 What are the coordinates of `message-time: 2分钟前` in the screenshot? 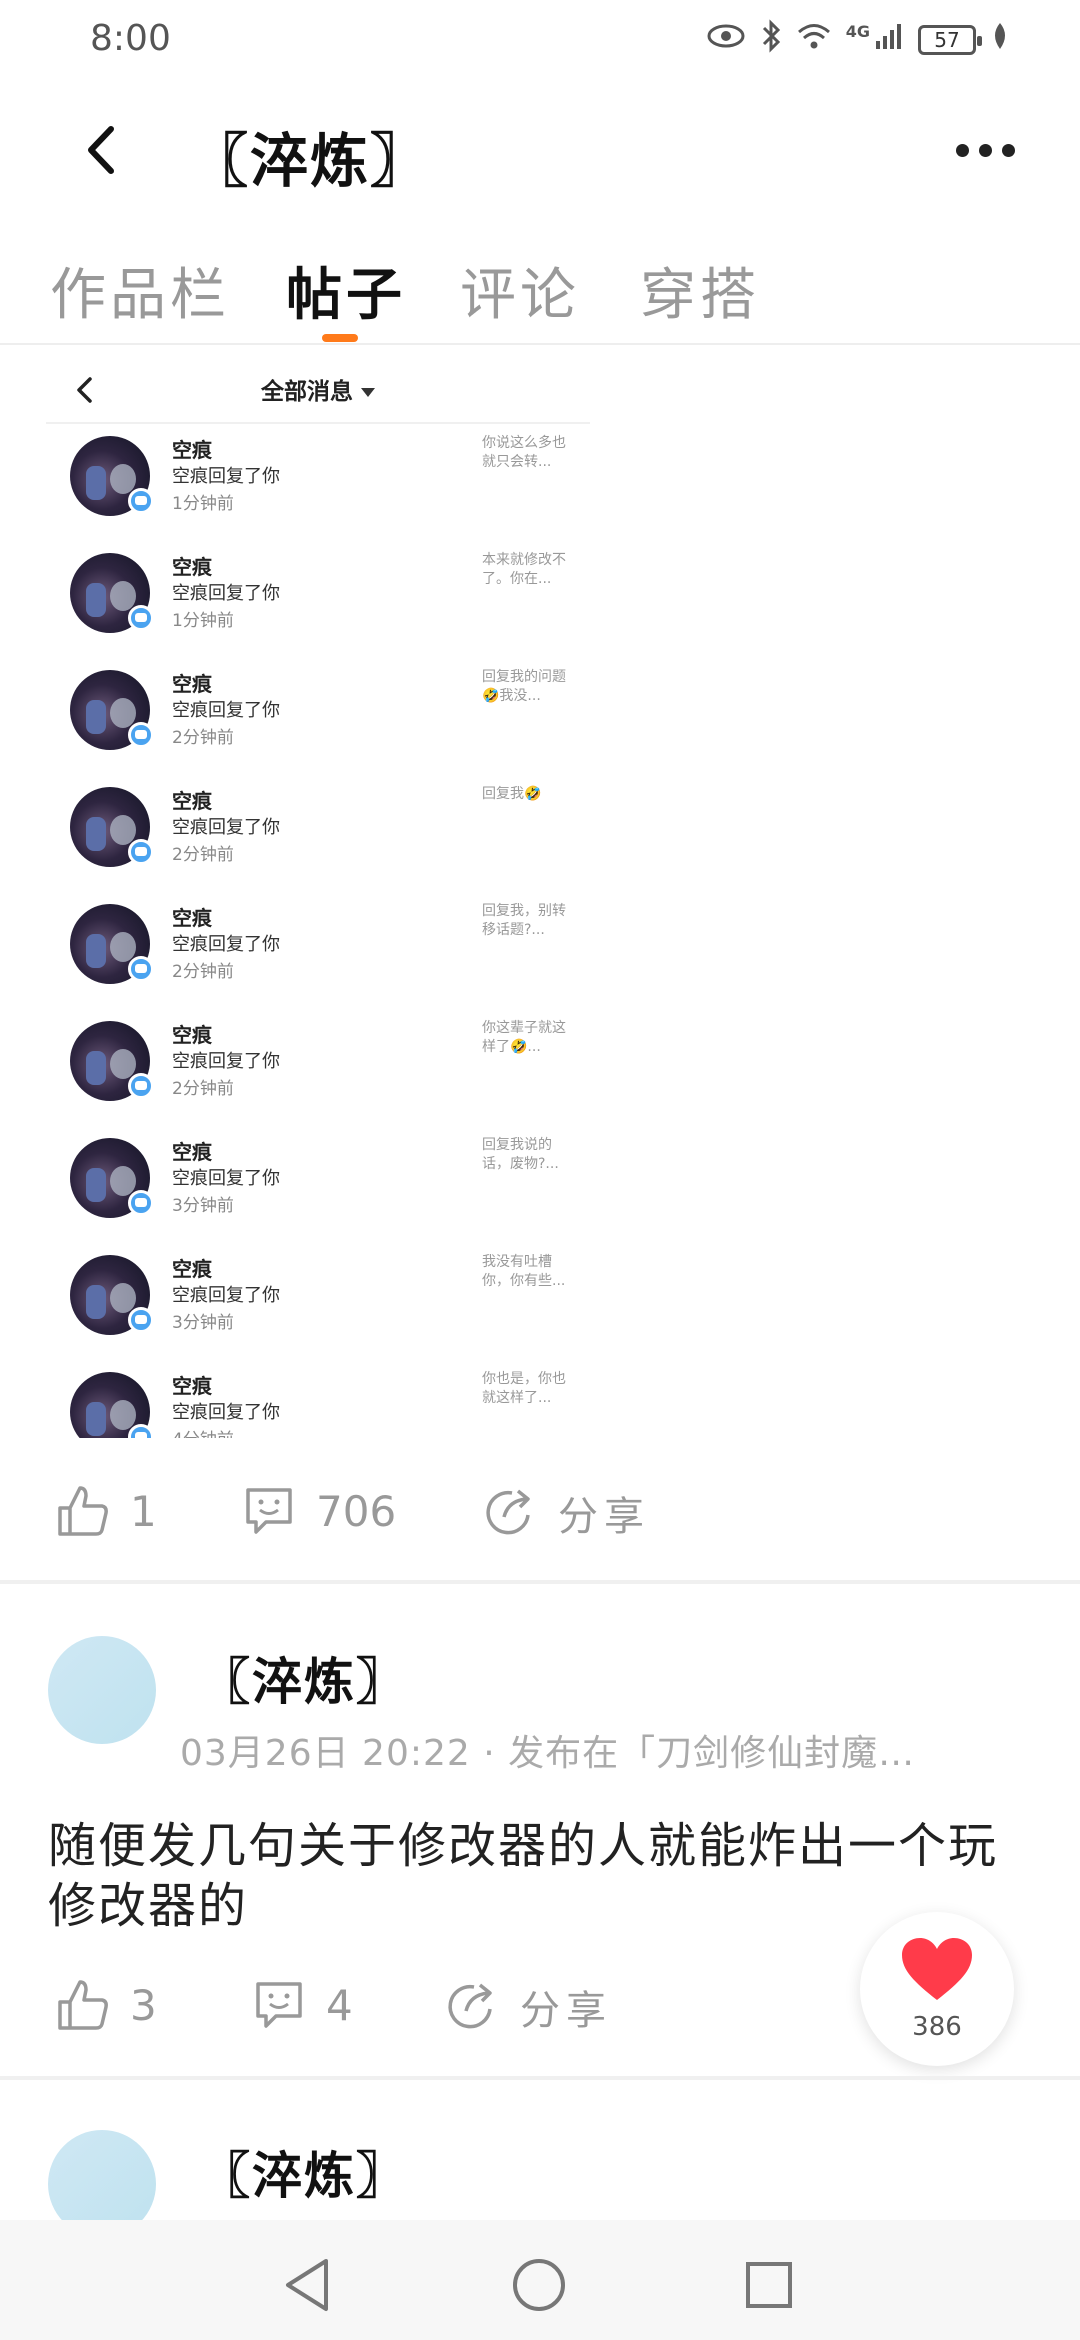 It's located at (203, 855).